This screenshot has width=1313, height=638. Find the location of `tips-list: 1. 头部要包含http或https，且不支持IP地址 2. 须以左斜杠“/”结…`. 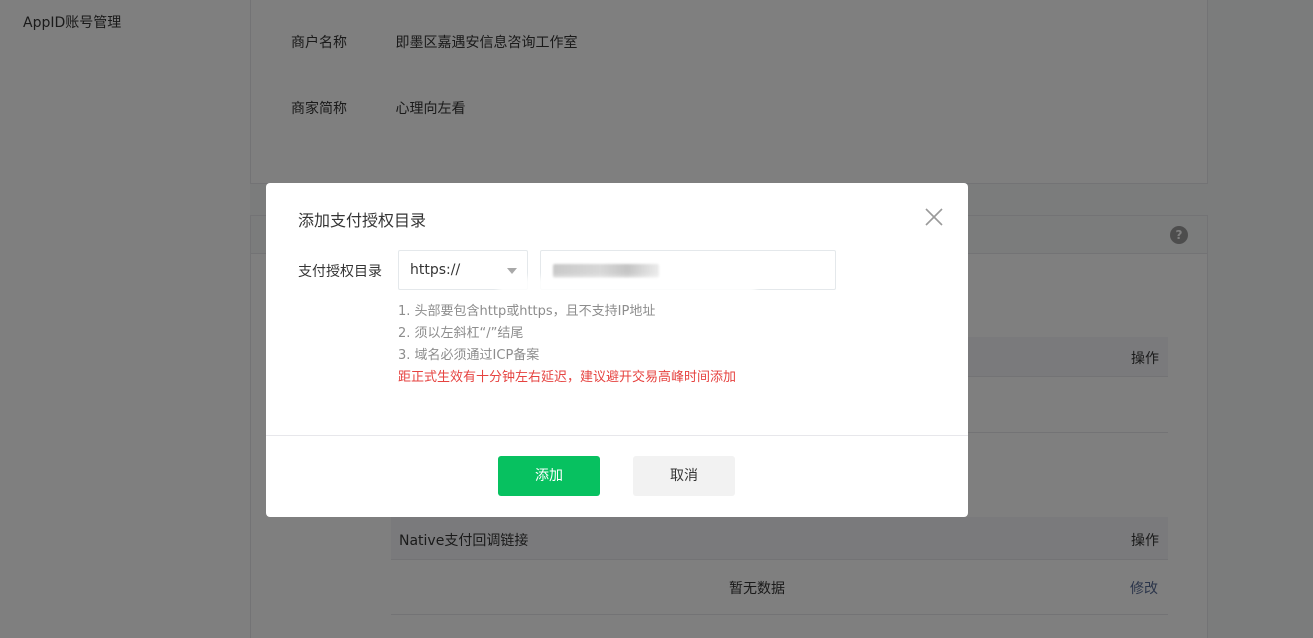

tips-list: 1. 头部要包含http或https，且不支持IP地址 2. 须以左斜杠“/”结… is located at coordinates (567, 345).